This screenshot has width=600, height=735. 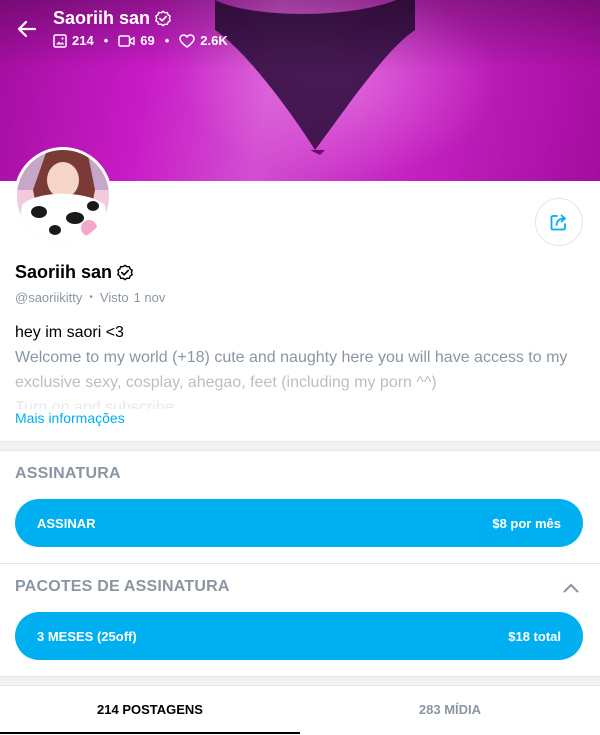 What do you see at coordinates (87, 636) in the screenshot?
I see `bundle-label: 3 MESES (25off)` at bounding box center [87, 636].